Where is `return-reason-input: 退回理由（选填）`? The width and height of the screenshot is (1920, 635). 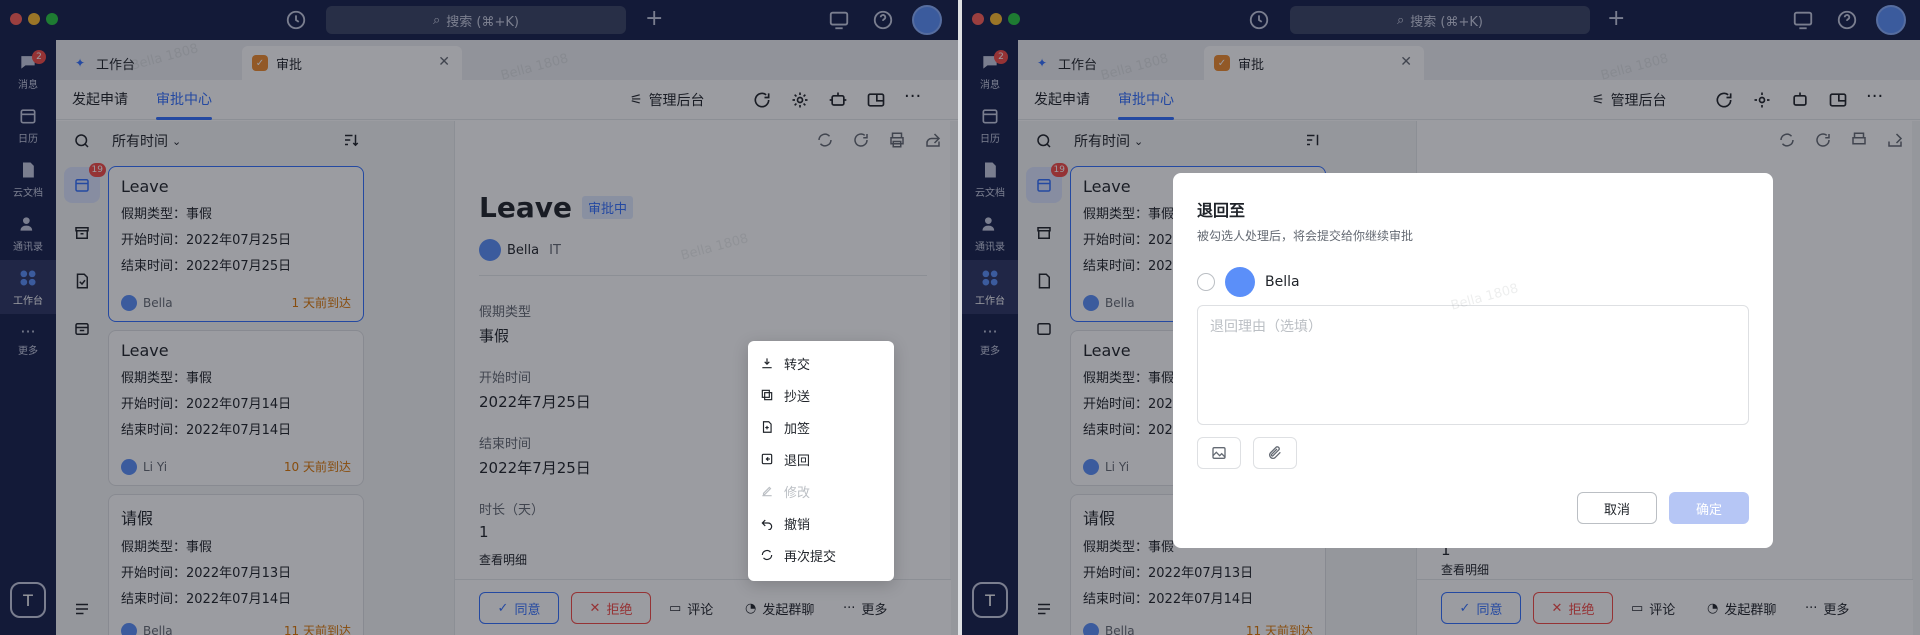 return-reason-input: 退回理由（选填） is located at coordinates (1473, 365).